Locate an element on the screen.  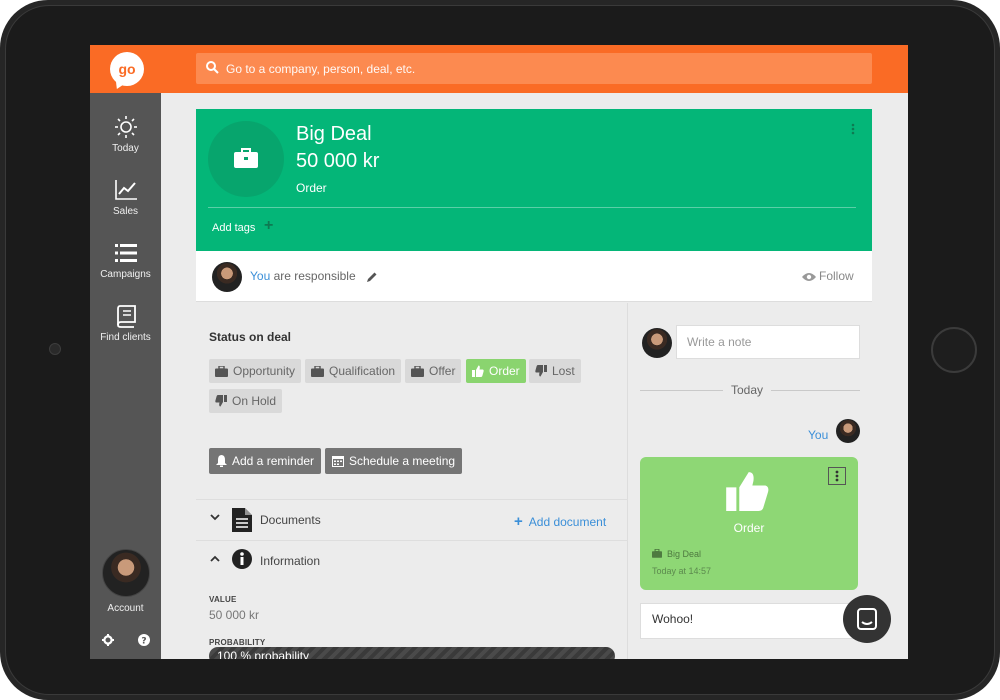
chart-line-icon is located at coordinates (125, 190).